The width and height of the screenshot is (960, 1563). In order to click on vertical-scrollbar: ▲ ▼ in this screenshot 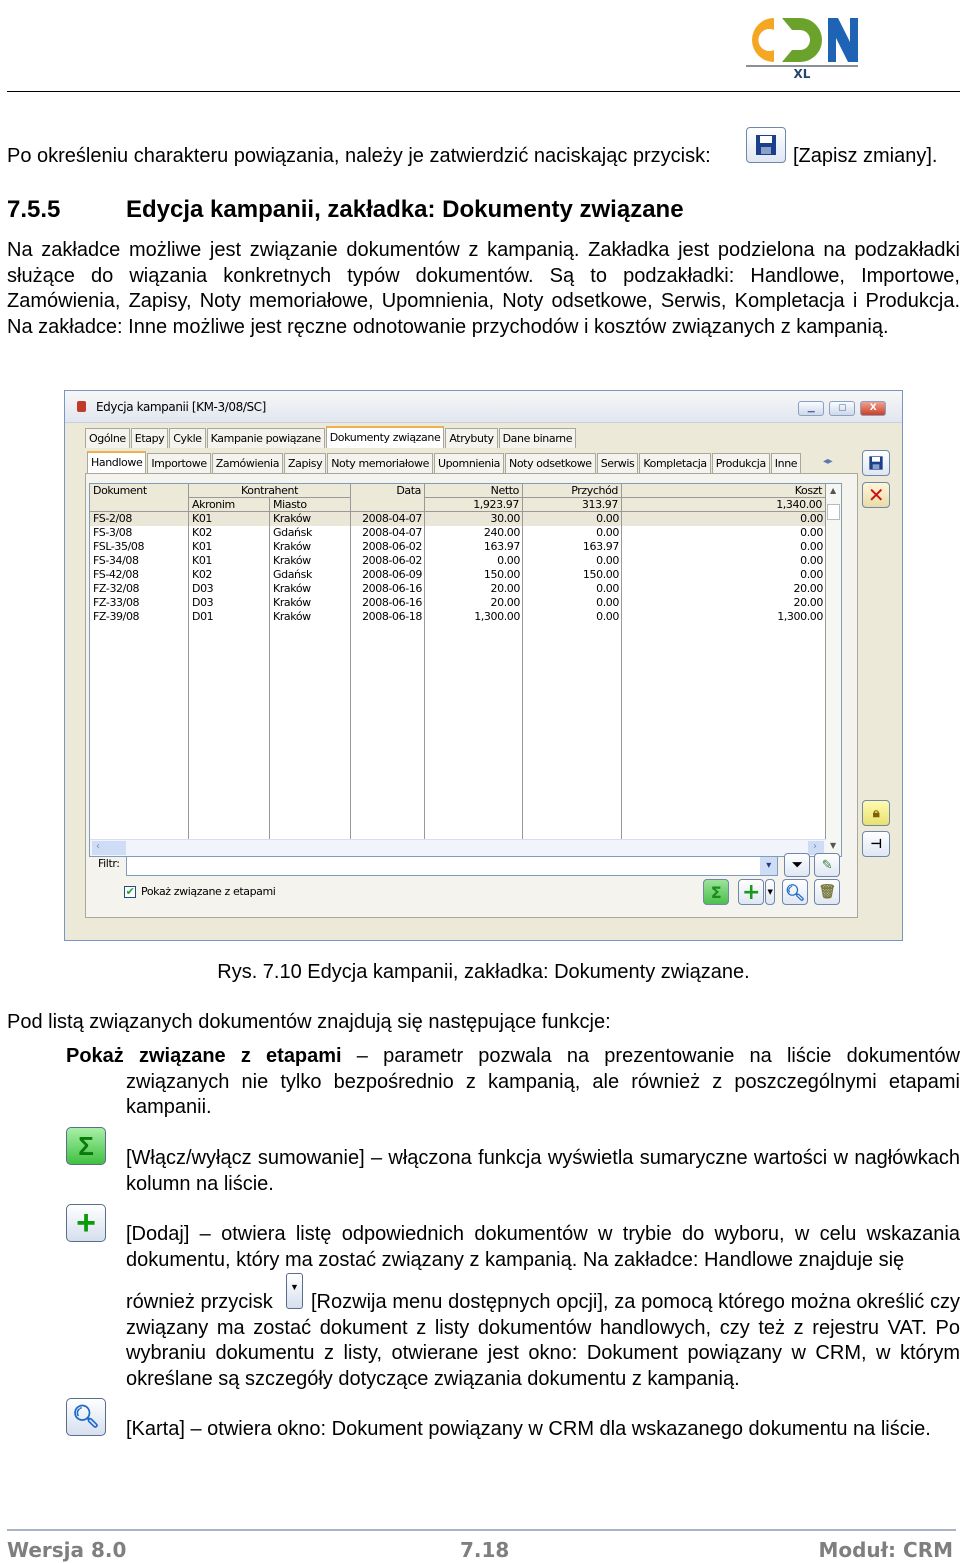, I will do `click(833, 670)`.